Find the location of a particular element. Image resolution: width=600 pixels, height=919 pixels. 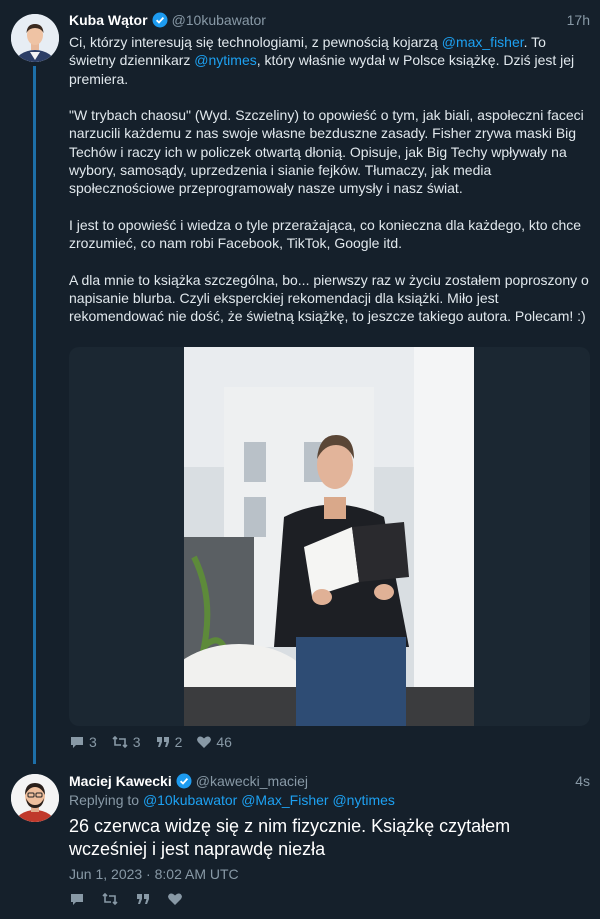

author-handle: @kawecki_maciej is located at coordinates (252, 781).